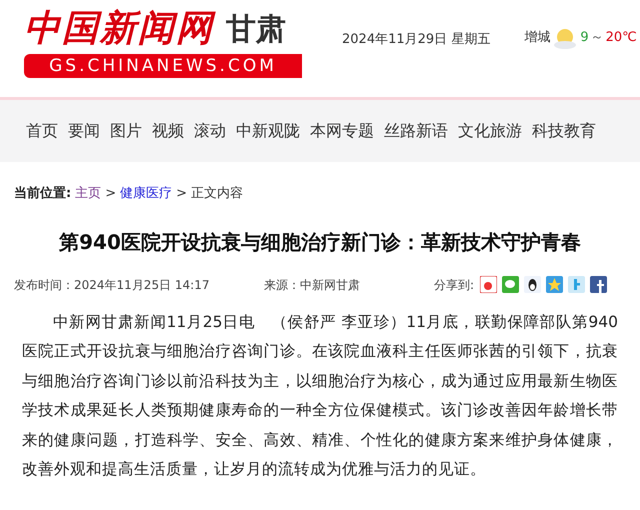 This screenshot has height=510, width=640. I want to click on chat-share-icon, so click(511, 284).